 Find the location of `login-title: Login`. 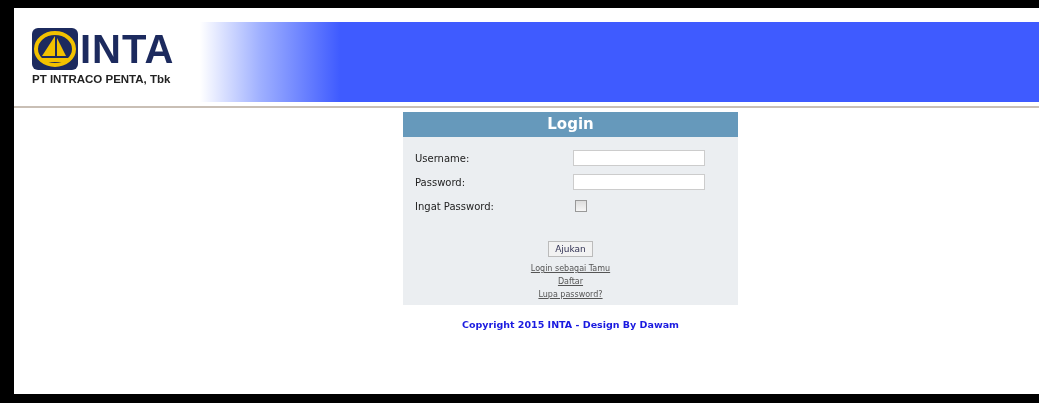

login-title: Login is located at coordinates (570, 124).